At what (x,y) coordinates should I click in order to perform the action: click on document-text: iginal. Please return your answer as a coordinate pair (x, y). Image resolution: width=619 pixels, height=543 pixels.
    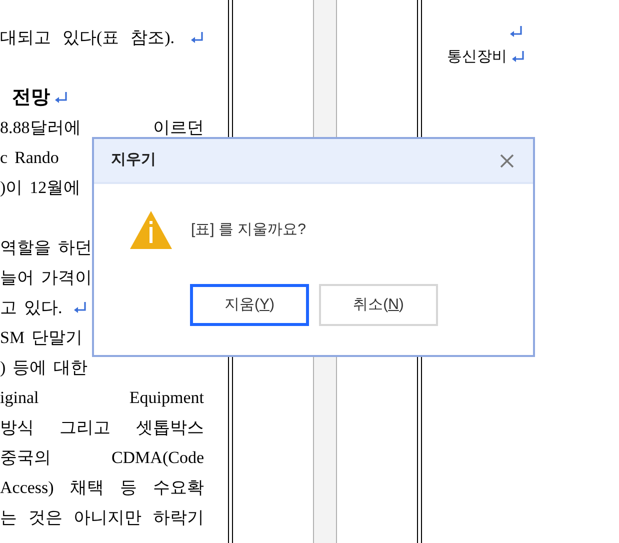
    Looking at the image, I should click on (19, 398).